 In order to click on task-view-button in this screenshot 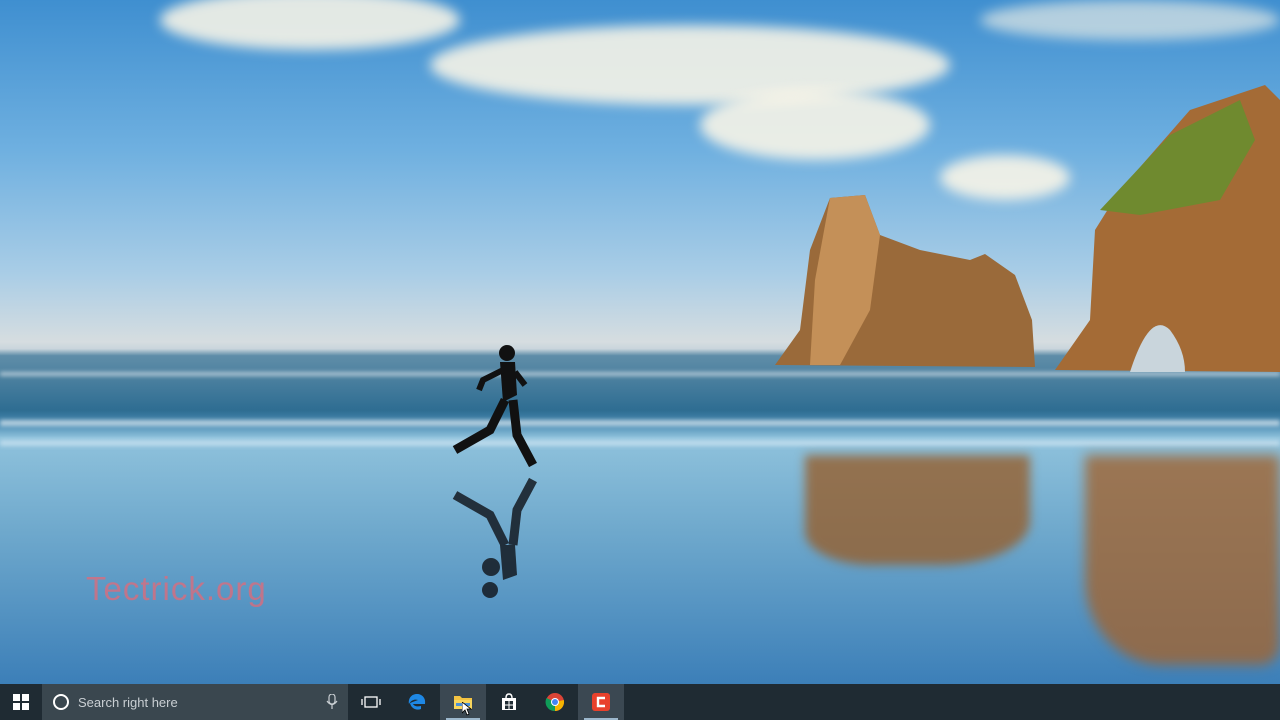, I will do `click(371, 702)`.